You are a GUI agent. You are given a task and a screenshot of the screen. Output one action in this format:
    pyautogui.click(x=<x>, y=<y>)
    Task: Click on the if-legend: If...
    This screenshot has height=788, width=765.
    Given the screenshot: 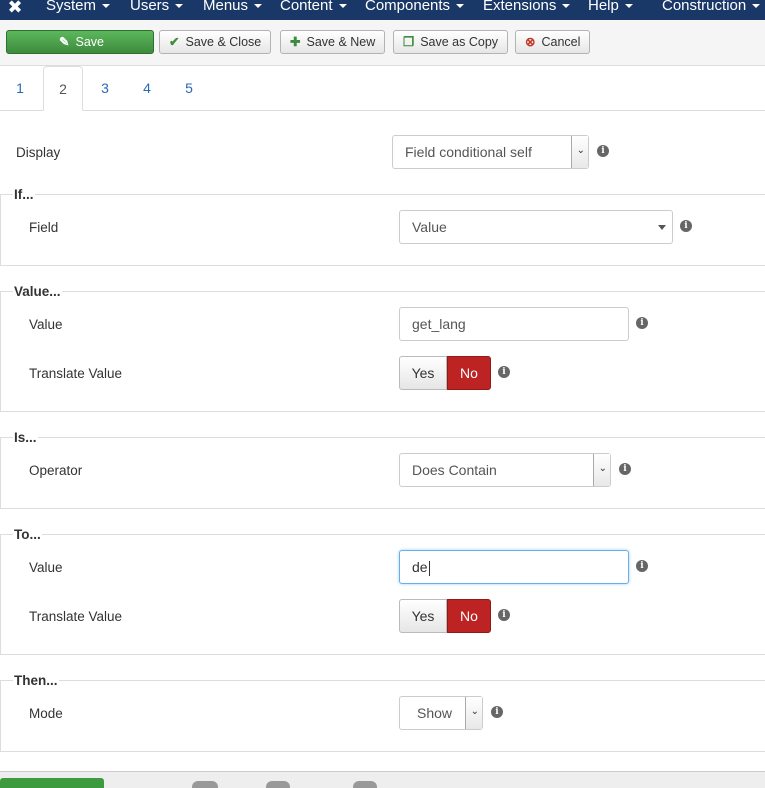 What is the action you would take?
    pyautogui.click(x=24, y=195)
    